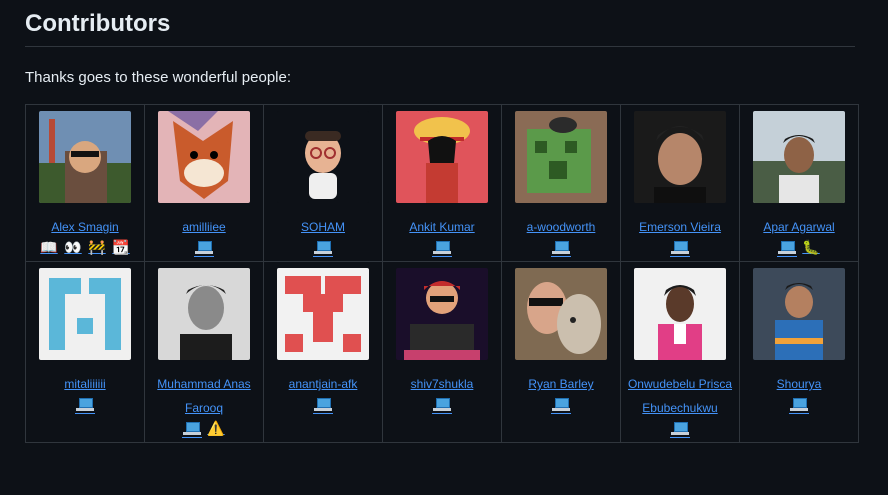 This screenshot has height=495, width=888. What do you see at coordinates (203, 227) in the screenshot?
I see `contributor-name: amilliiee` at bounding box center [203, 227].